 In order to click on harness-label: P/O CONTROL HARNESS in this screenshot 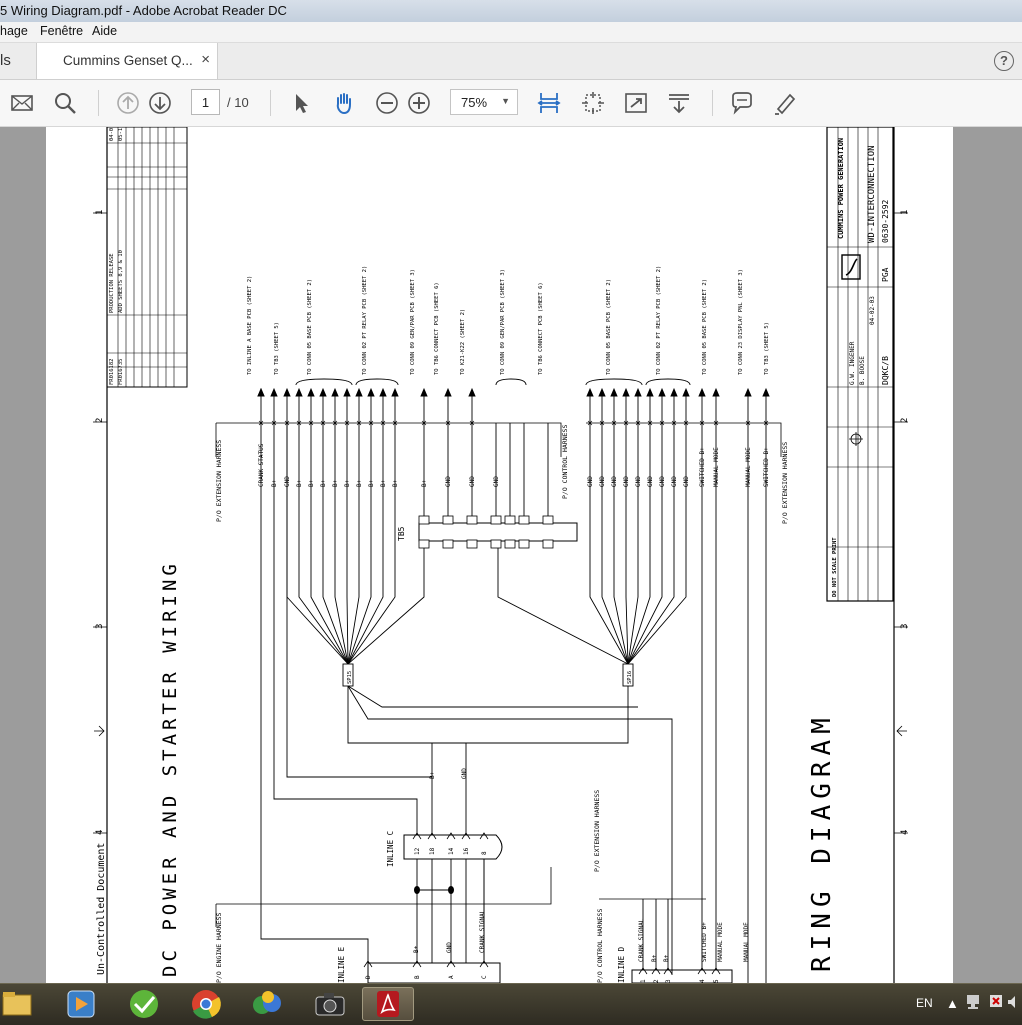, I will do `click(565, 462)`.